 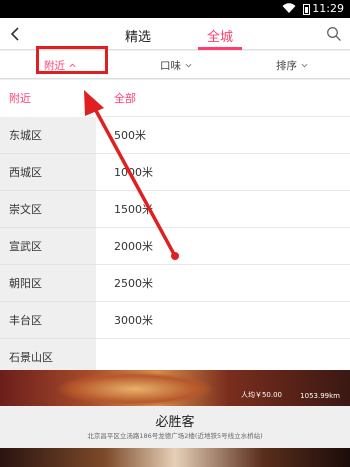 What do you see at coordinates (223, 283) in the screenshot?
I see `distance-item-2500m: 2500米` at bounding box center [223, 283].